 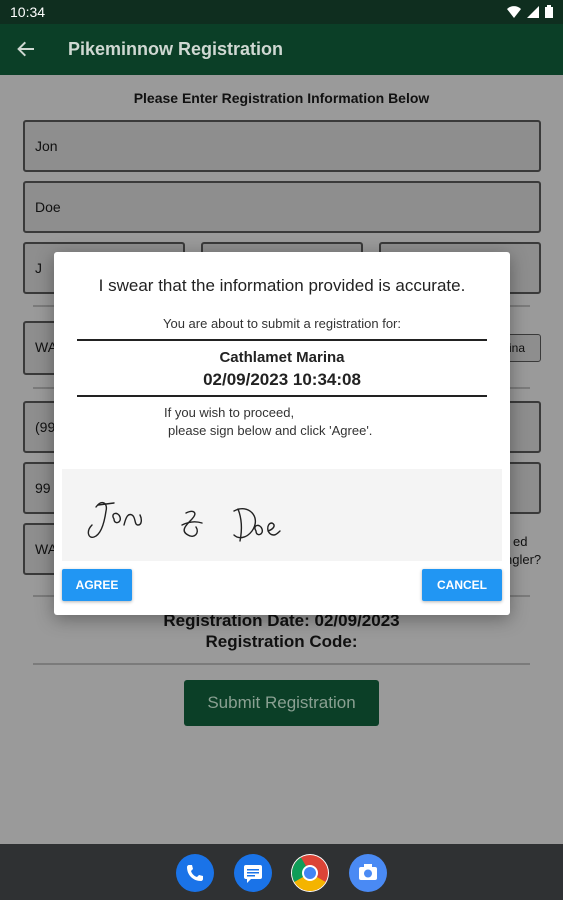 What do you see at coordinates (520, 541) in the screenshot?
I see `side-label-1: ed` at bounding box center [520, 541].